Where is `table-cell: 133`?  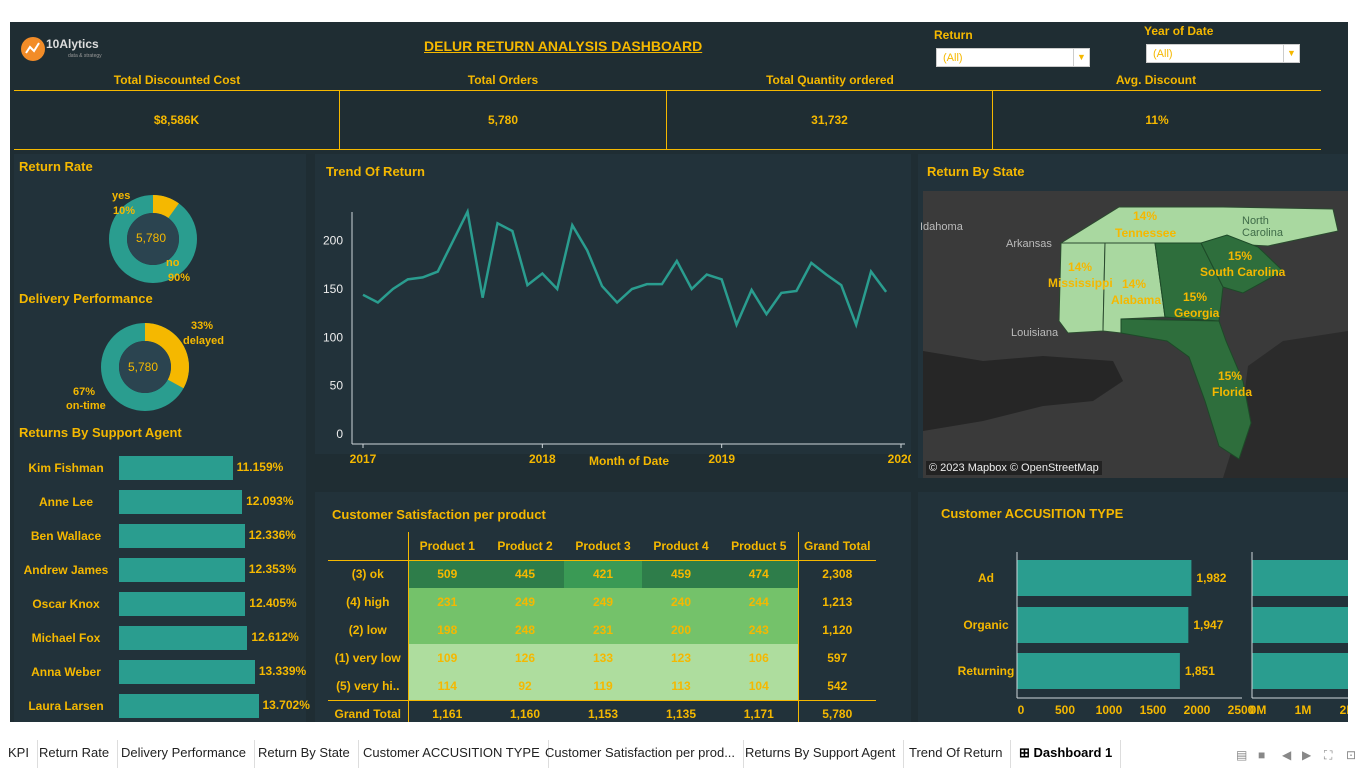
table-cell: 133 is located at coordinates (603, 658).